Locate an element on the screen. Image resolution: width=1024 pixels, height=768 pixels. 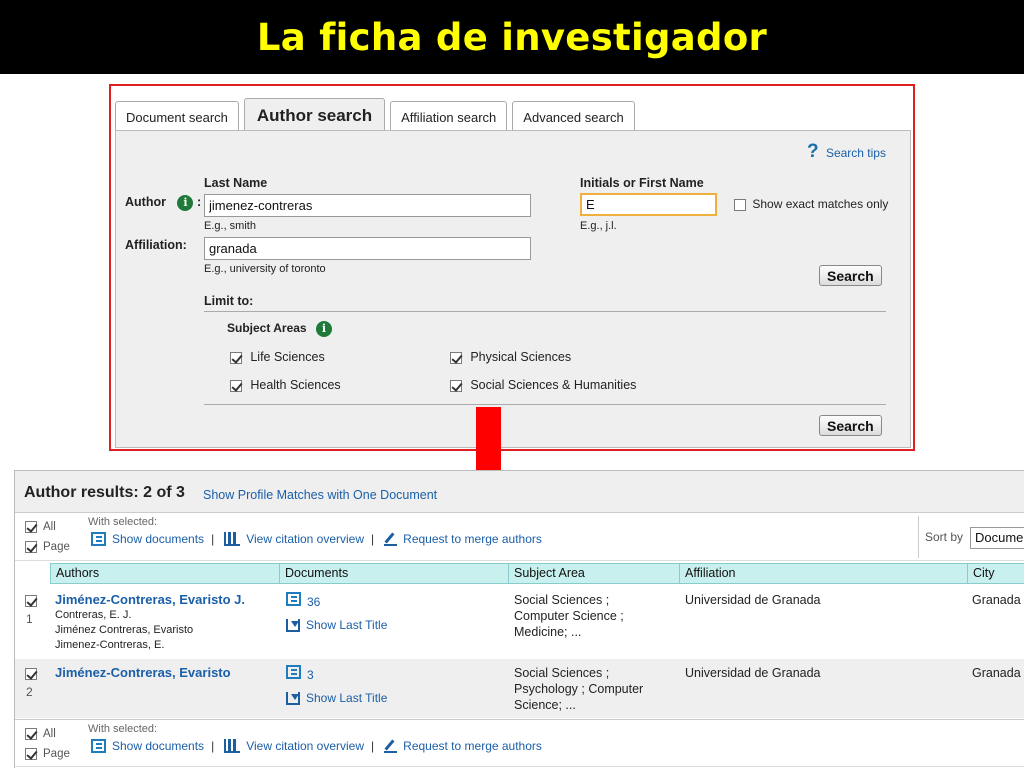
exact-match-checkbox is located at coordinates (740, 204).